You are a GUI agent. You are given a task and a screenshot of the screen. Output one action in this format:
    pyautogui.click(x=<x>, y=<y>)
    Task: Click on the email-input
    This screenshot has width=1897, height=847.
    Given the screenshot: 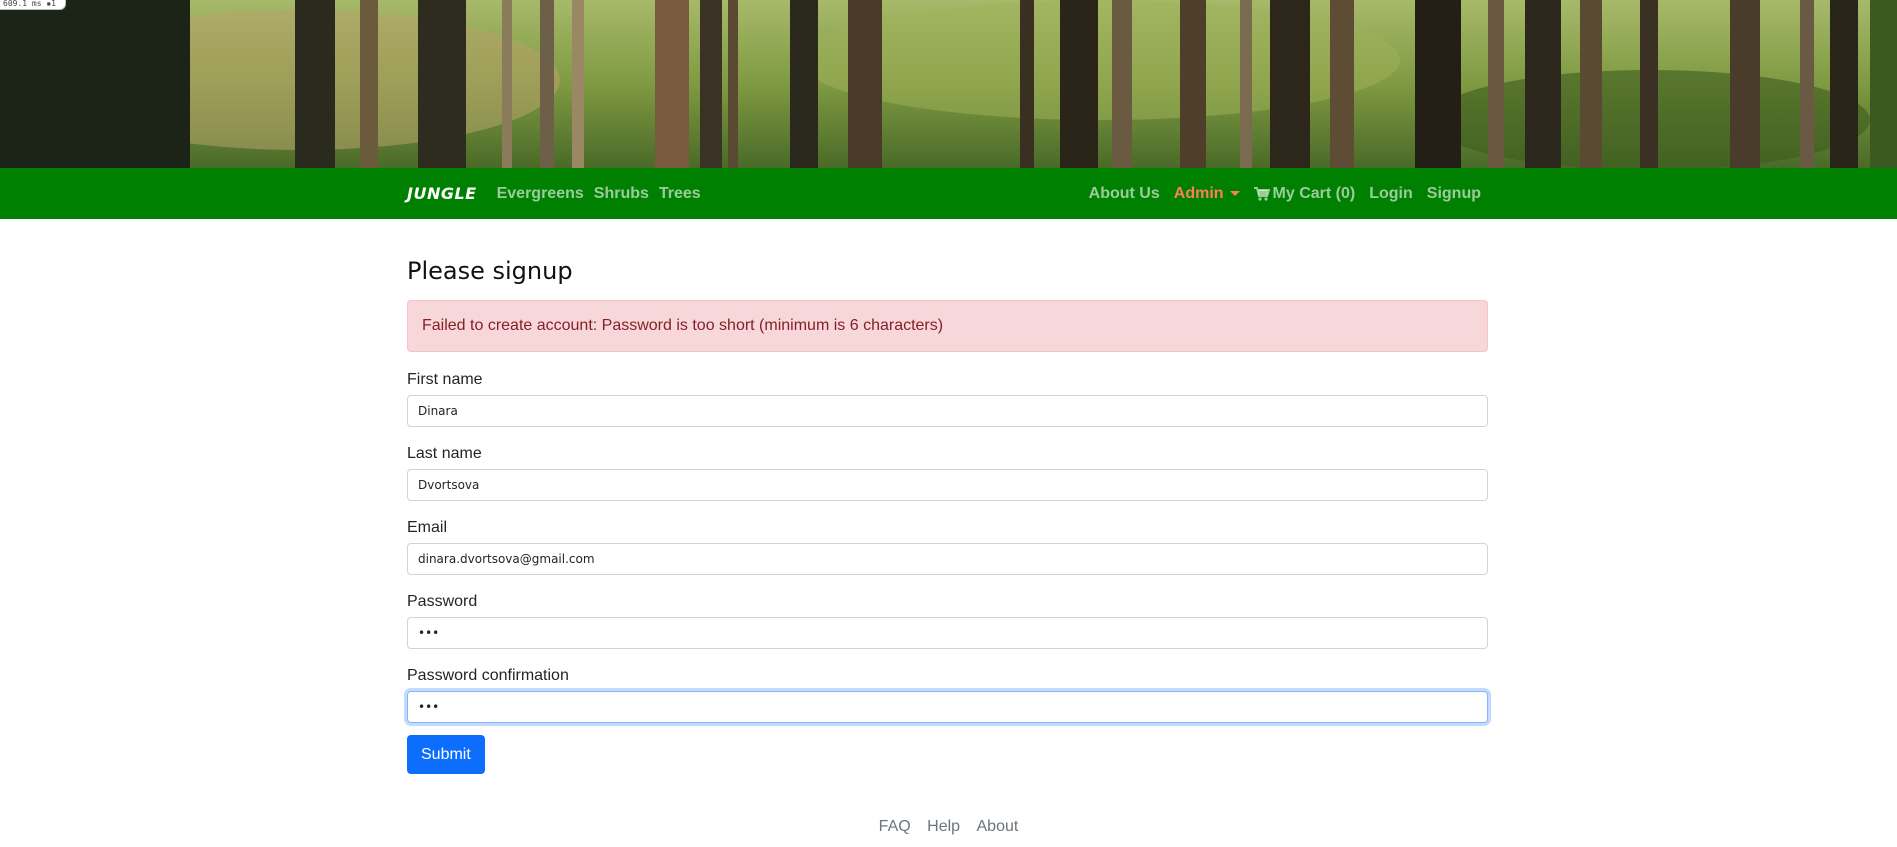 What is the action you would take?
    pyautogui.click(x=947, y=559)
    